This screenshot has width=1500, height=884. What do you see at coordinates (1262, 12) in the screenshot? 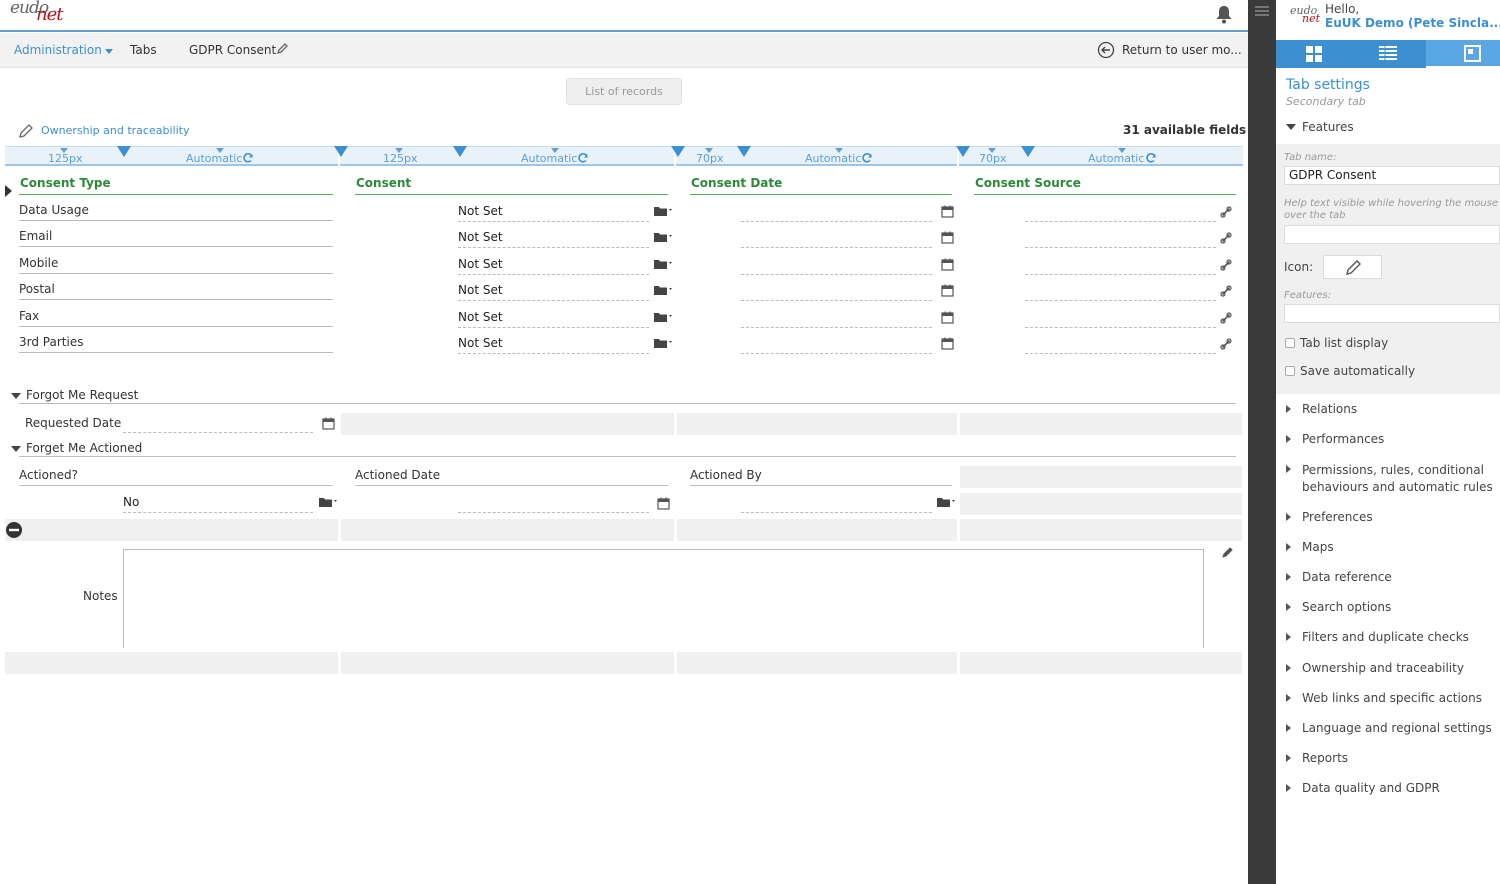
I see `menu-icon` at bounding box center [1262, 12].